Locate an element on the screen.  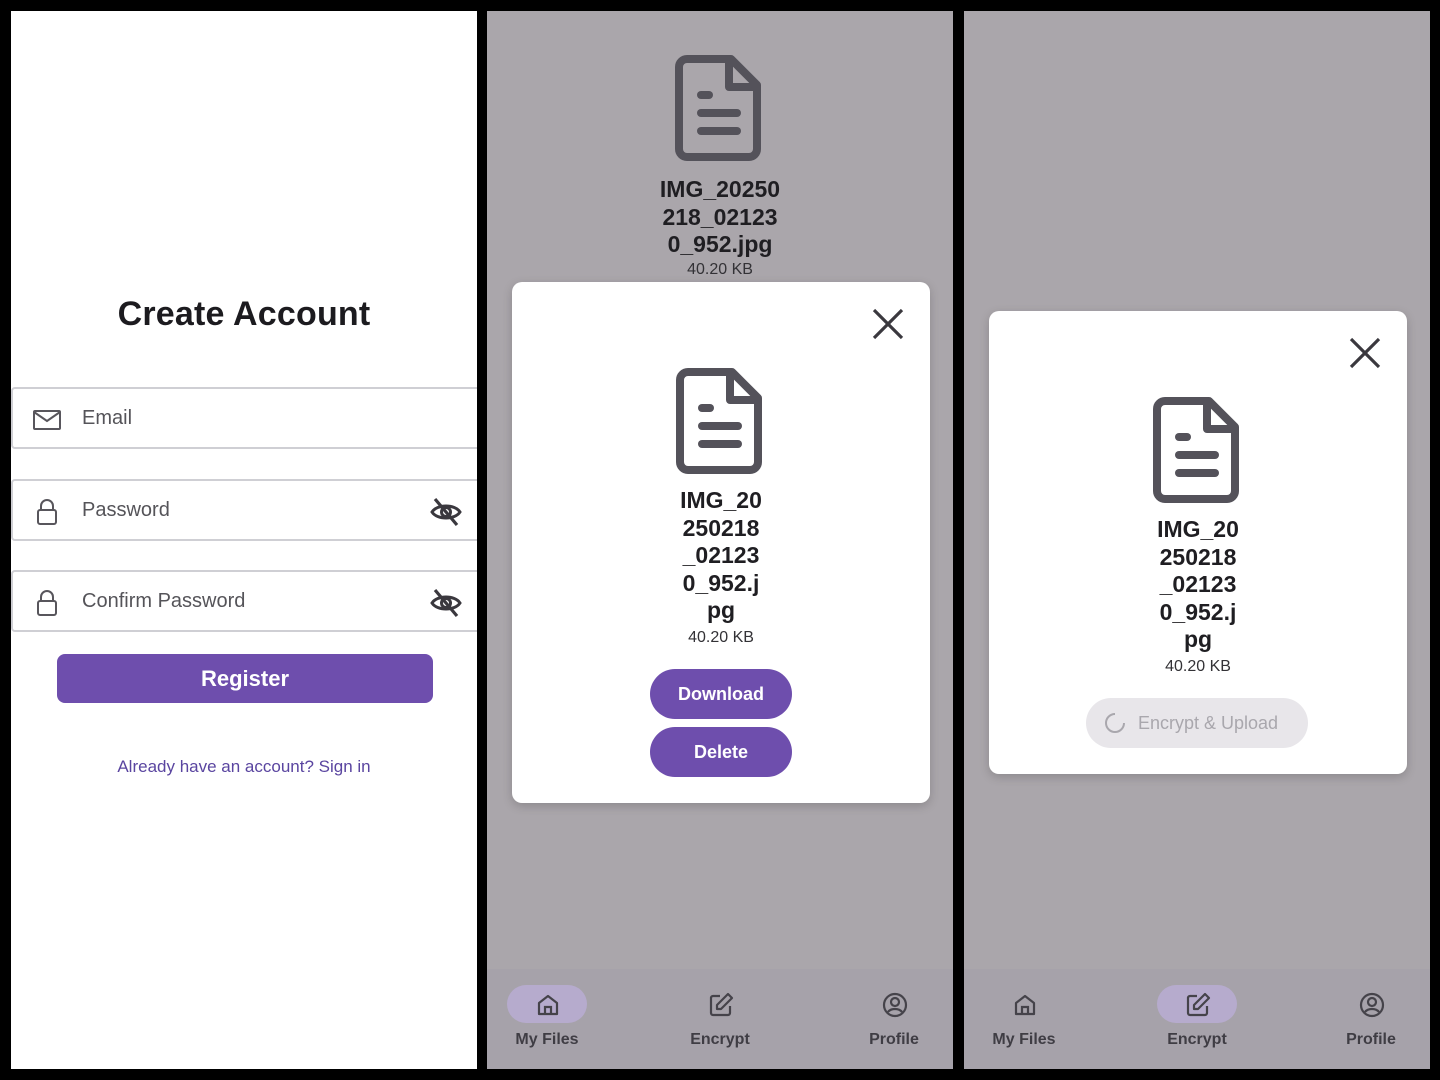
sign-in-link: Already have an account? Sign in is located at coordinates (244, 767).